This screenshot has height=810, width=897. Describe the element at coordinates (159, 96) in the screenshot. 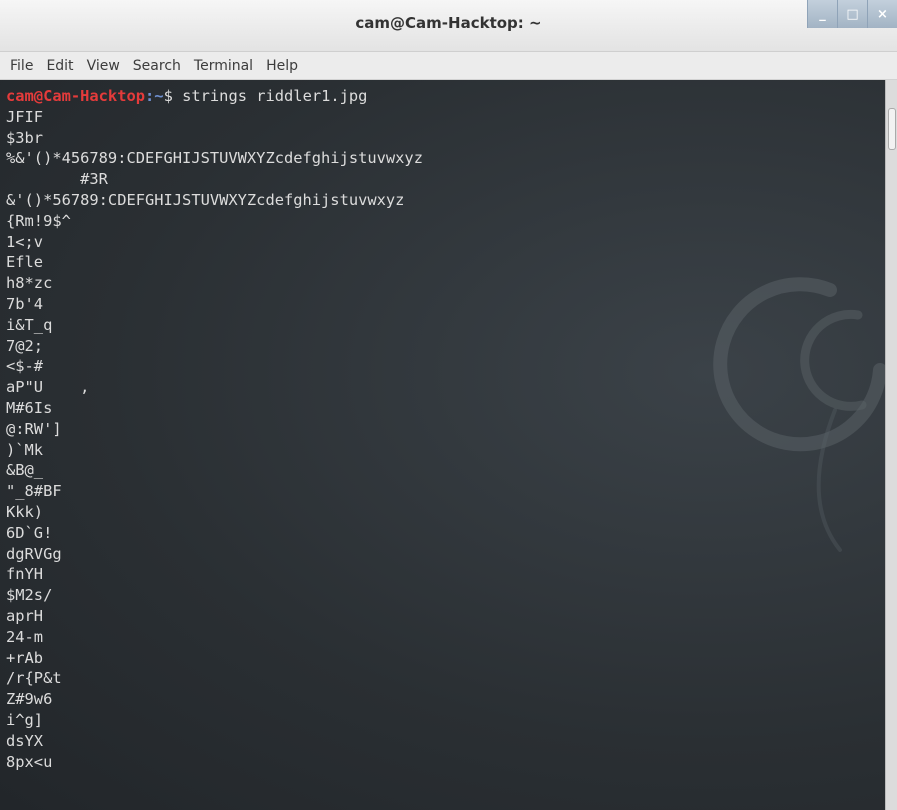

I see `prompt-path: ~` at that location.